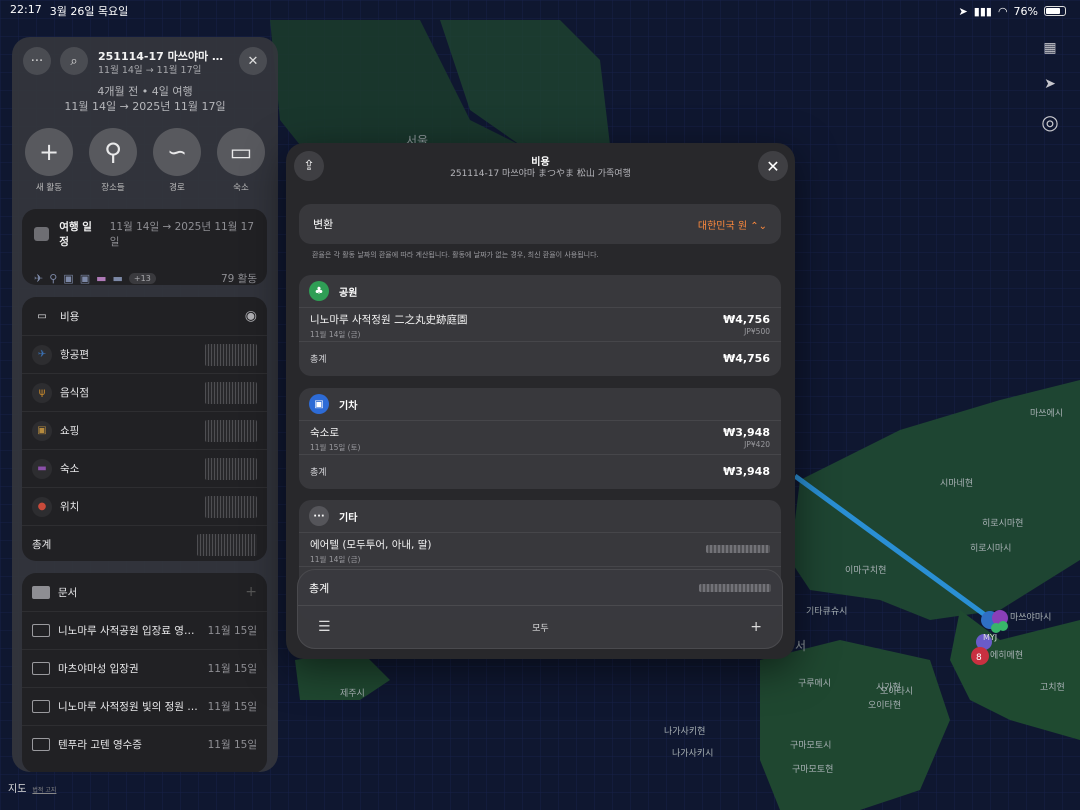 Image resolution: width=1080 pixels, height=810 pixels. I want to click on route-button: ∽ 경로, so click(177, 160).